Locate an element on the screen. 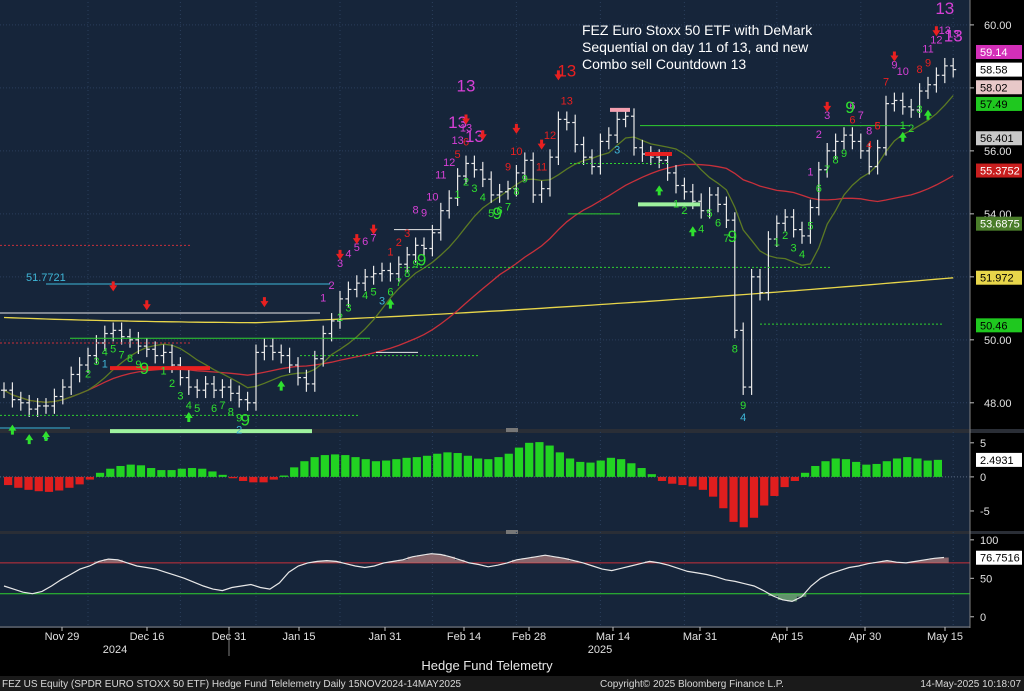 The image size is (1024, 691). x-axis-label: May 15 is located at coordinates (945, 637).